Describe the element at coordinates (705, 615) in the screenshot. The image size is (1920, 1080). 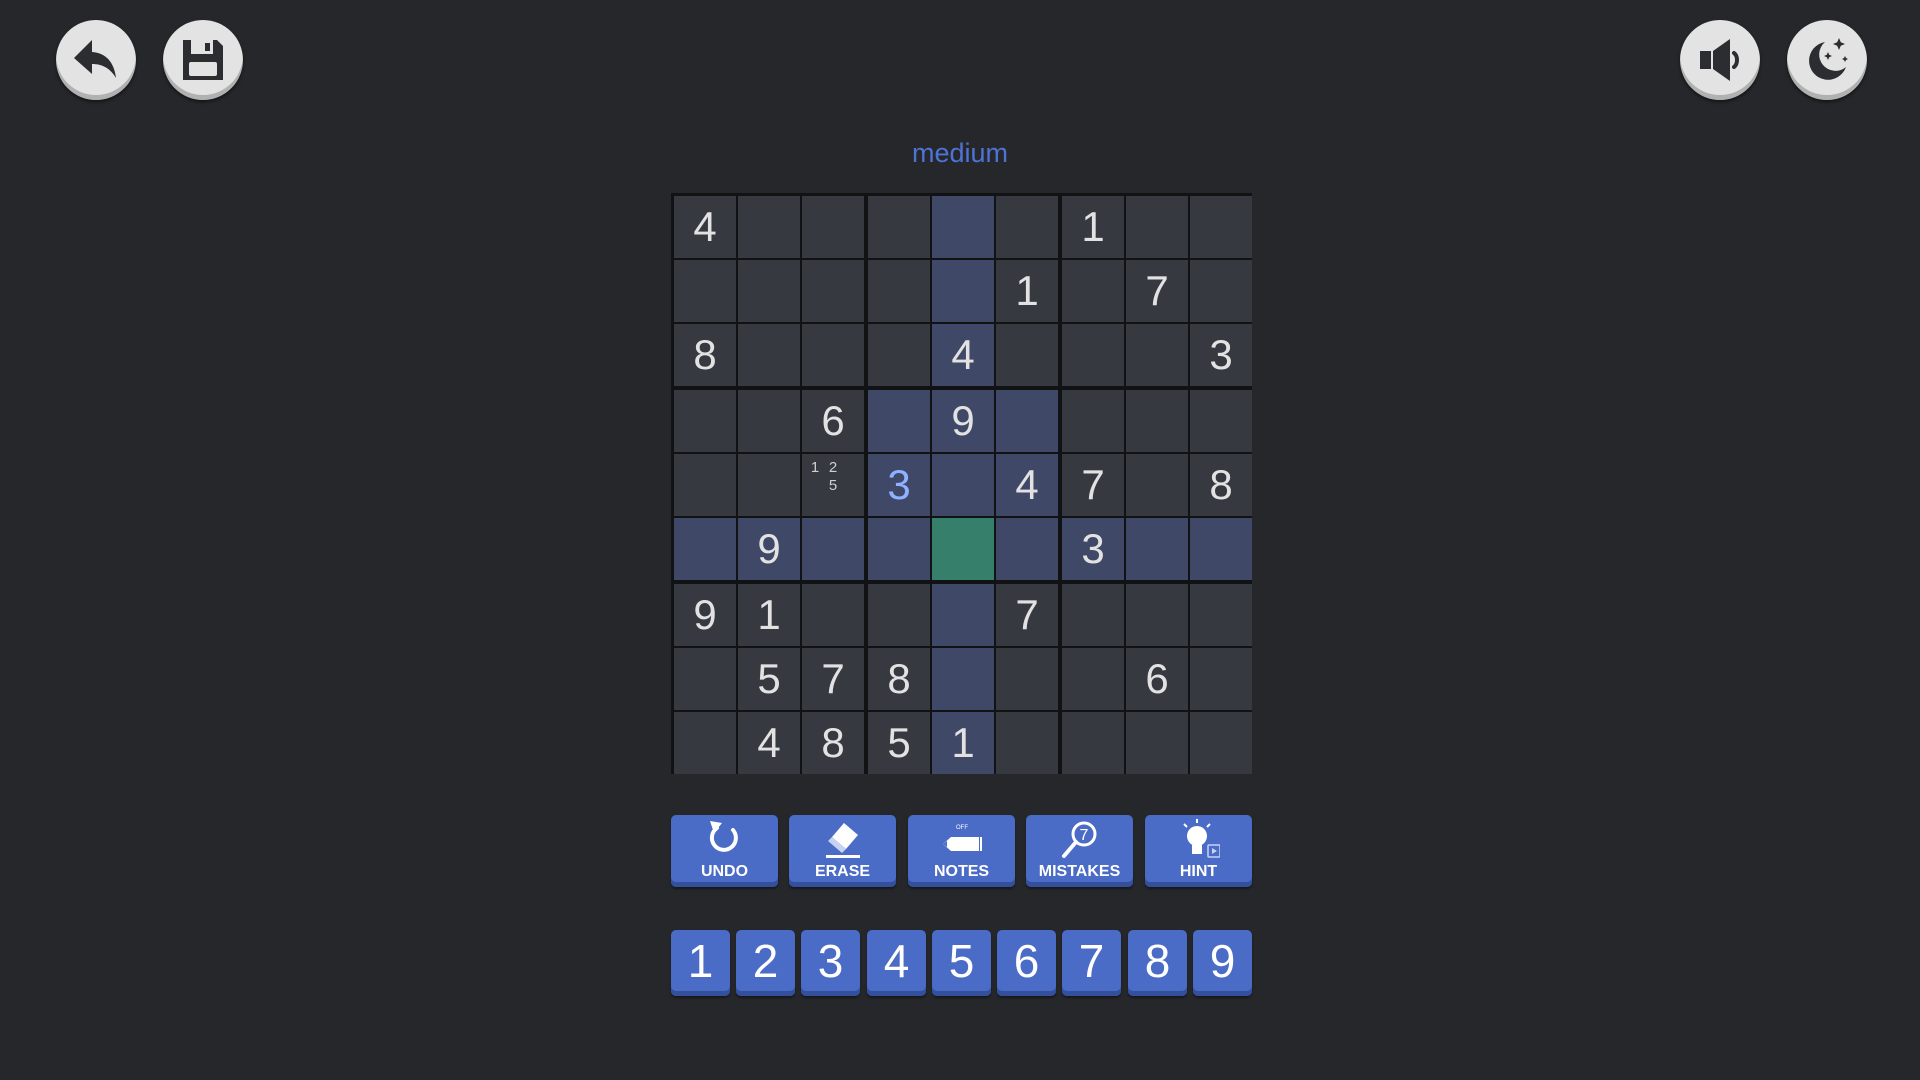
I see `board-cell-r7-c1: 9` at that location.